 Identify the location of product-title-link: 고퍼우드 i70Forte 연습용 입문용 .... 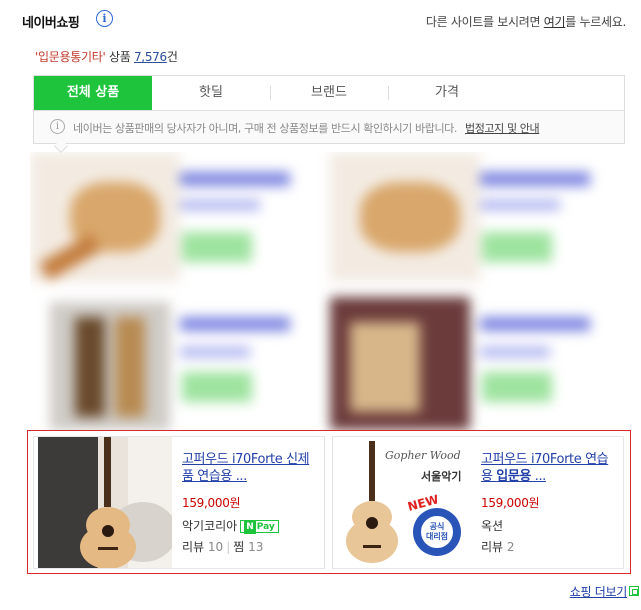
(549, 468).